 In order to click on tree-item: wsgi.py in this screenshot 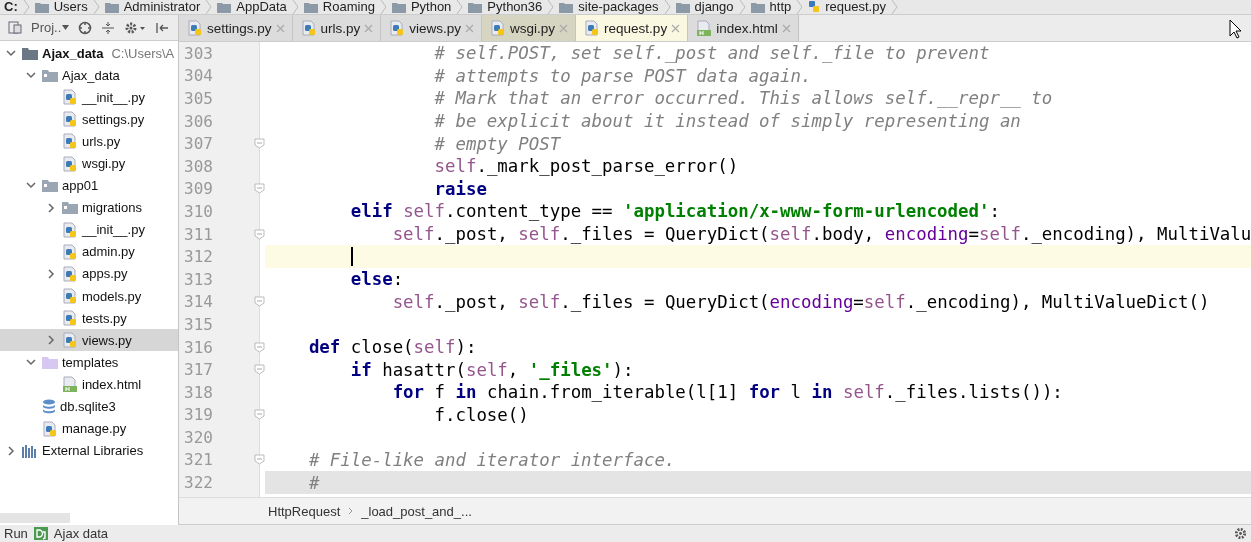, I will do `click(89, 163)`.